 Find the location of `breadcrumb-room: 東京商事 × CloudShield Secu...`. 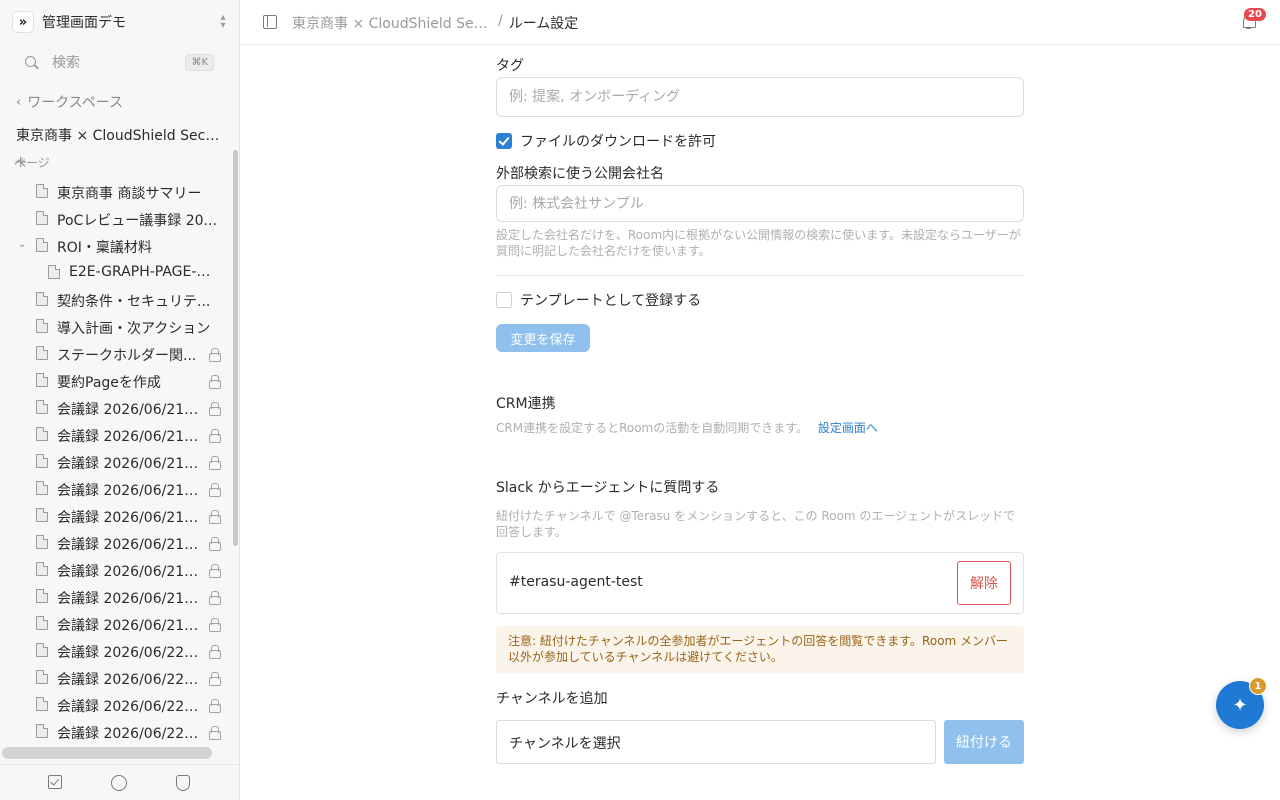

breadcrumb-room: 東京商事 × CloudShield Secu... is located at coordinates (392, 23).